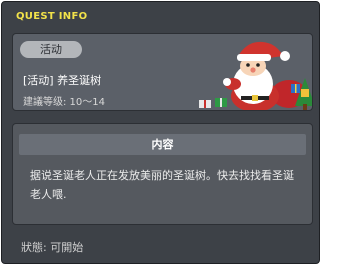  Describe the element at coordinates (62, 80) in the screenshot. I see `quest-name: [活动] 养圣诞树` at that location.